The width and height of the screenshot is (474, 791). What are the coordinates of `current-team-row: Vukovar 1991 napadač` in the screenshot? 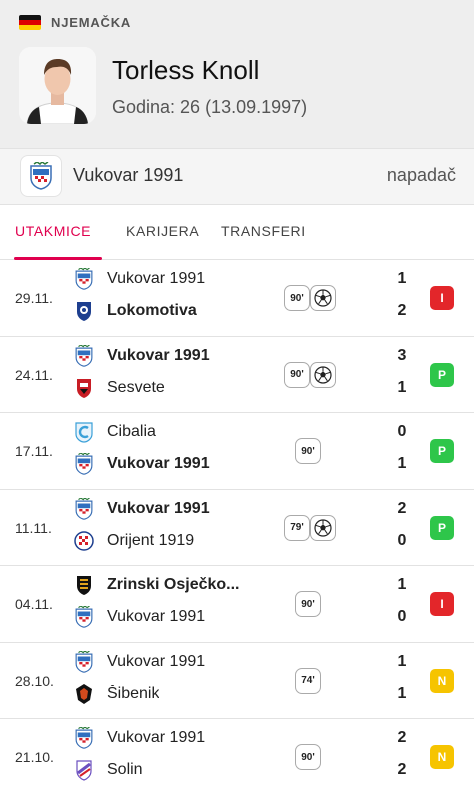 It's located at (237, 176).